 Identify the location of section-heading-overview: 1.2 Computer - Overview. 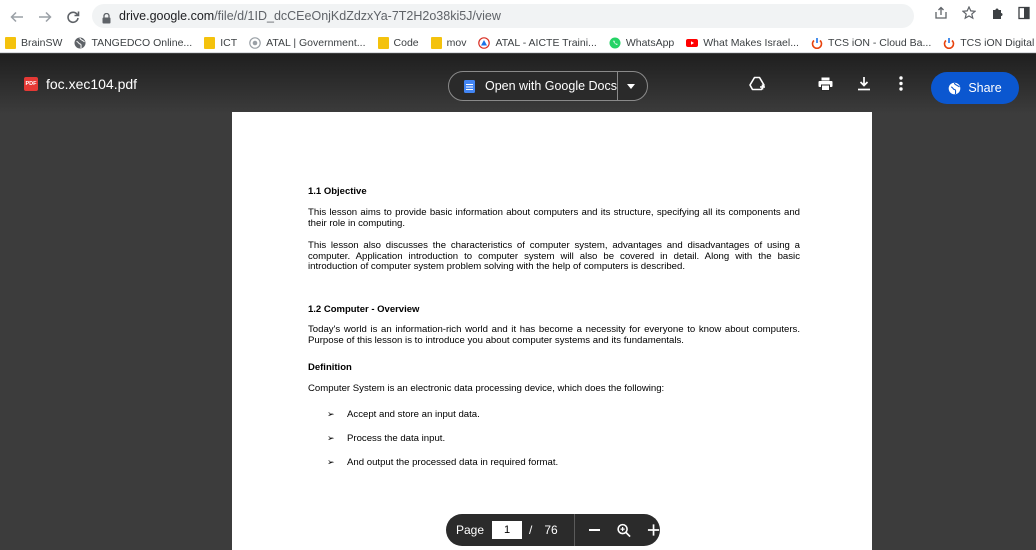
(364, 309).